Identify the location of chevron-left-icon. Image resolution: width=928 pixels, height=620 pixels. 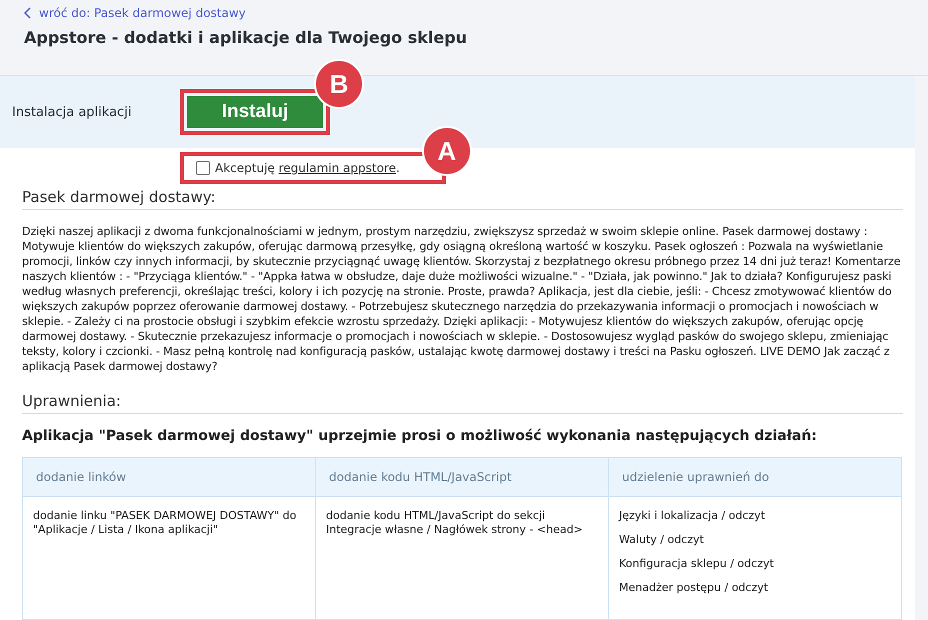
(27, 13).